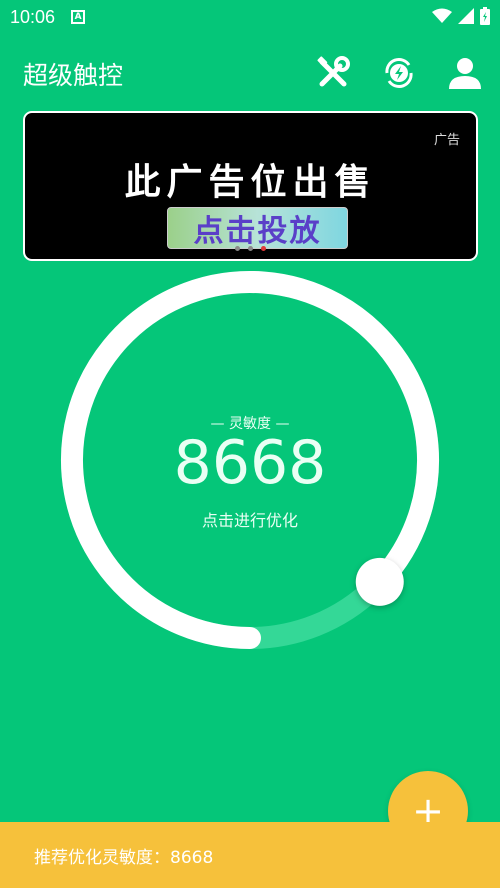 This screenshot has width=500, height=888. I want to click on recommendation-text: 推荐优化灵敏度：8668, so click(124, 857).